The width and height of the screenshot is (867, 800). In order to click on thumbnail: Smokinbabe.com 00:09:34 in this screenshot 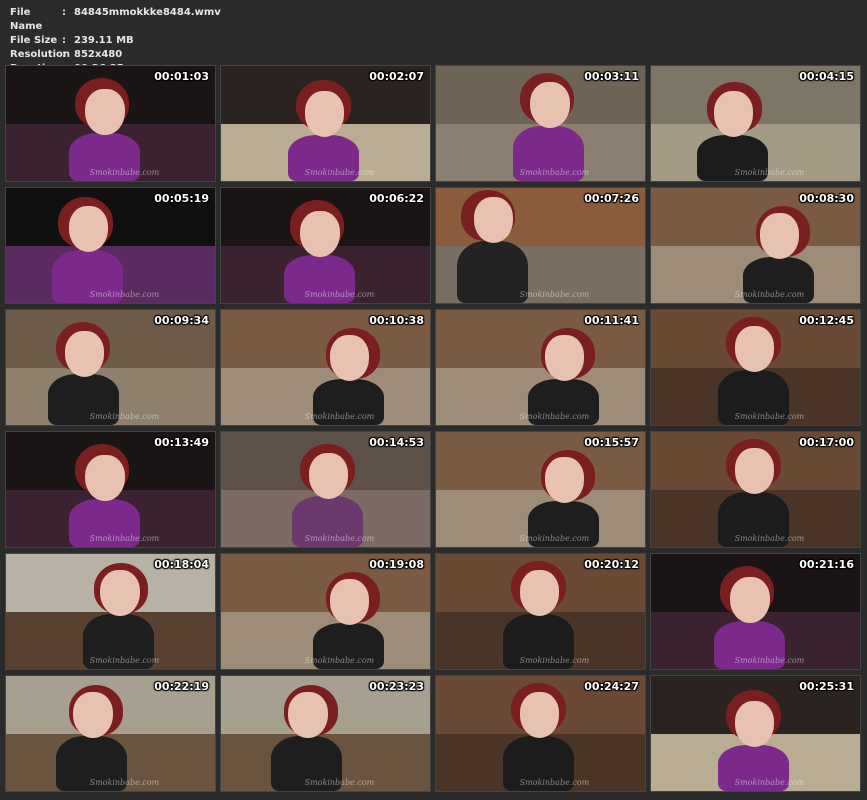, I will do `click(110, 367)`.